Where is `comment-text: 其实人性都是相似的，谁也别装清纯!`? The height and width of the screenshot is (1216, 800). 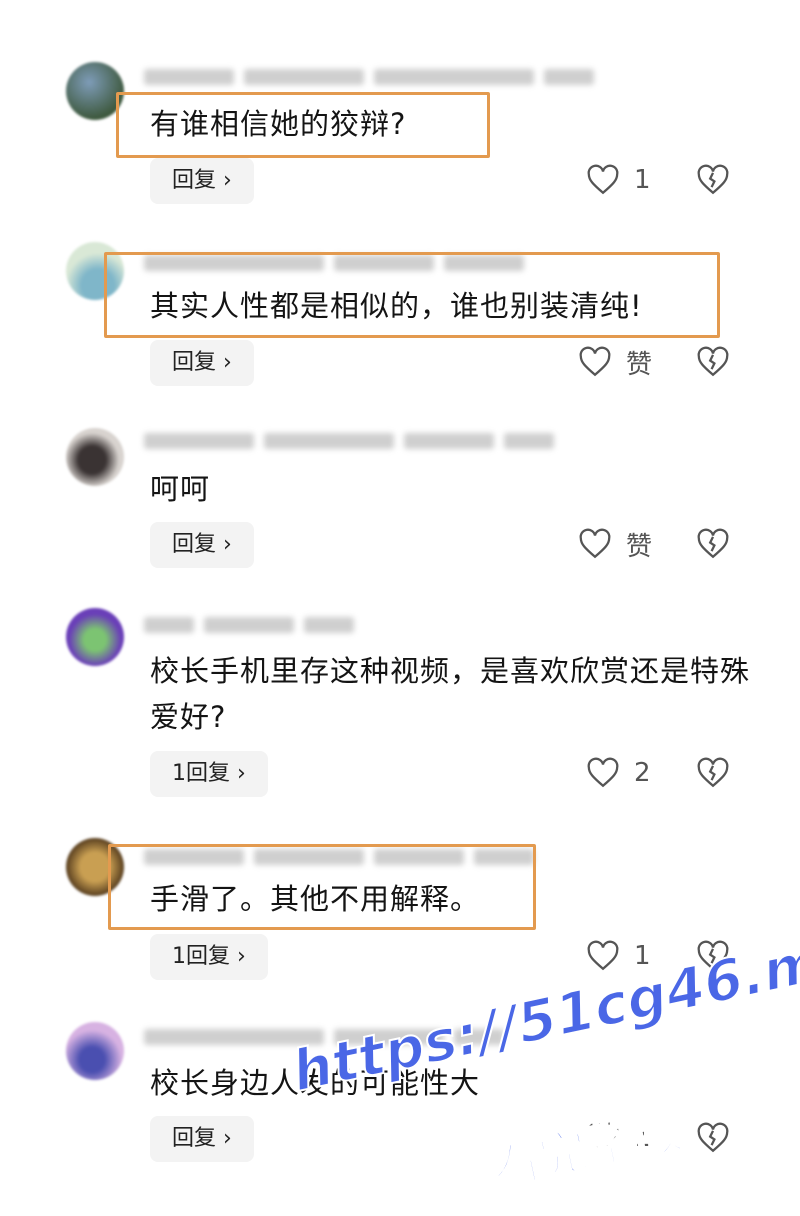
comment-text: 其实人性都是相似的，谁也别装清纯! is located at coordinates (396, 306).